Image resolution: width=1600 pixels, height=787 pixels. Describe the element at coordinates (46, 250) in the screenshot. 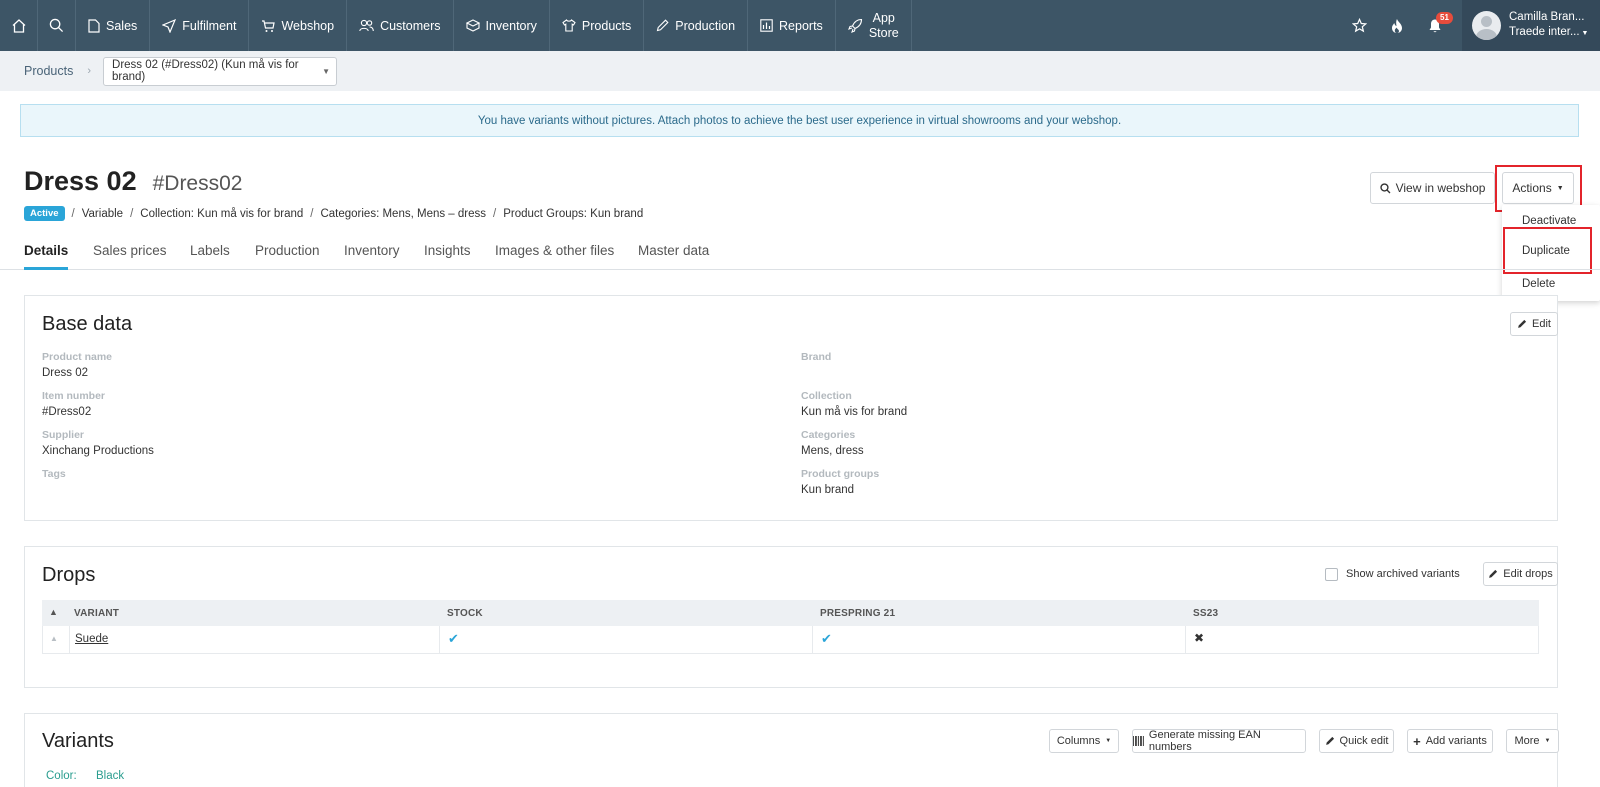

I see `tab-details: Details` at that location.